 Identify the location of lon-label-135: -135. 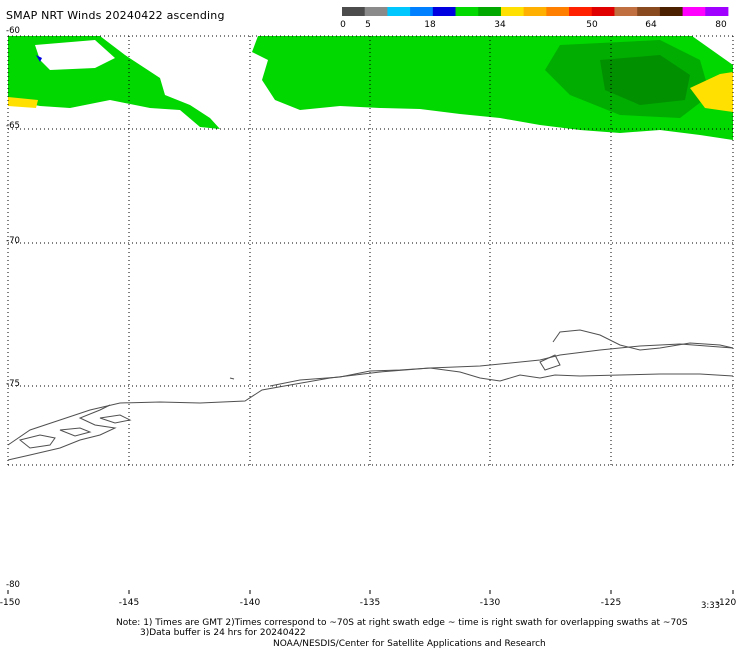
(370, 603).